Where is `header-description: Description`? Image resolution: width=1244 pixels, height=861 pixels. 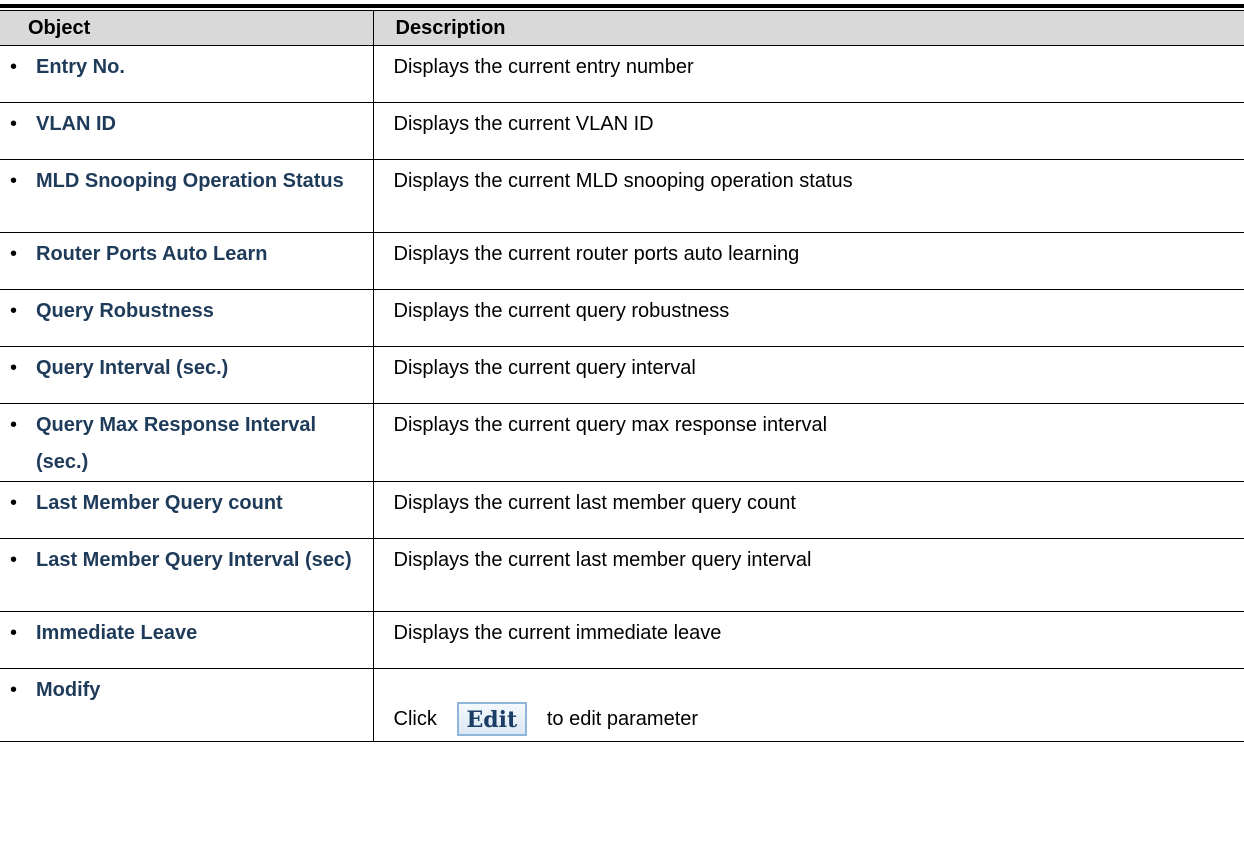
header-description: Description is located at coordinates (808, 28).